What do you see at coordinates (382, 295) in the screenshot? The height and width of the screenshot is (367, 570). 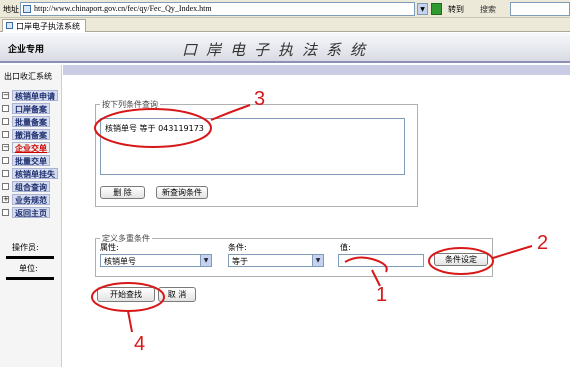 I see `annotation-number-1: 1` at bounding box center [382, 295].